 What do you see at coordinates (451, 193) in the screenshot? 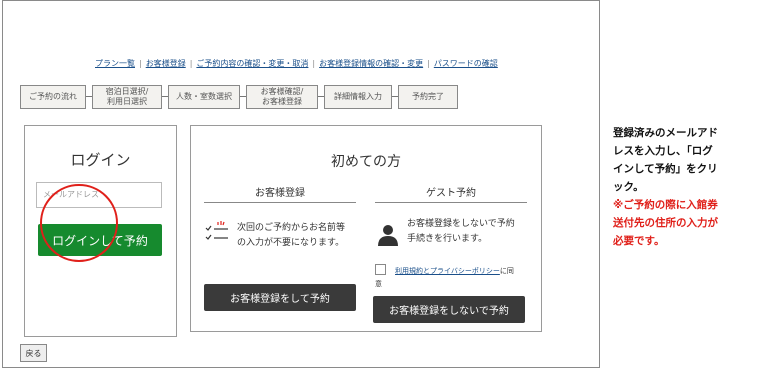
I see `guest-heading: ゲスト予約` at bounding box center [451, 193].